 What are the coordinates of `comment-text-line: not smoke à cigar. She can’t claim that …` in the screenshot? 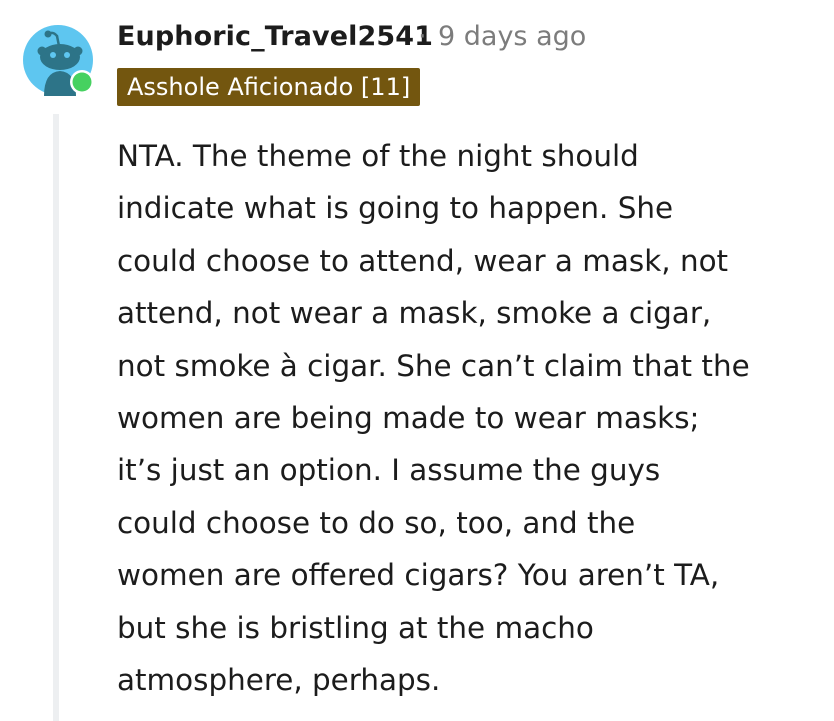 It's located at (433, 365).